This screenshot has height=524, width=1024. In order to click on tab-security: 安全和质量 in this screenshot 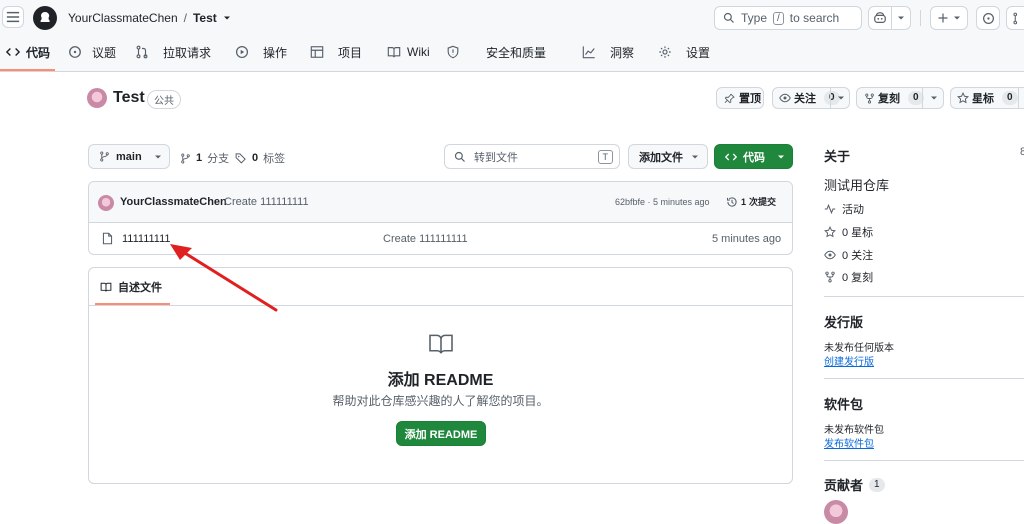, I will do `click(496, 52)`.